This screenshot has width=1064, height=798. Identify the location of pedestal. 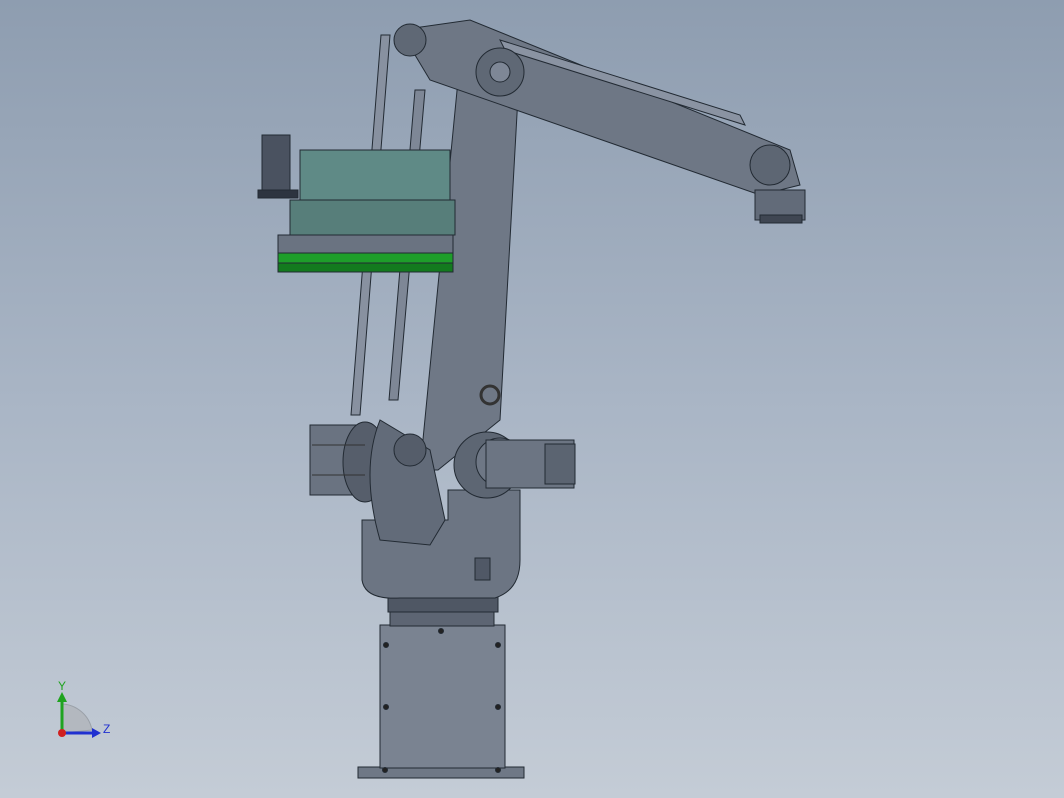
(441, 687).